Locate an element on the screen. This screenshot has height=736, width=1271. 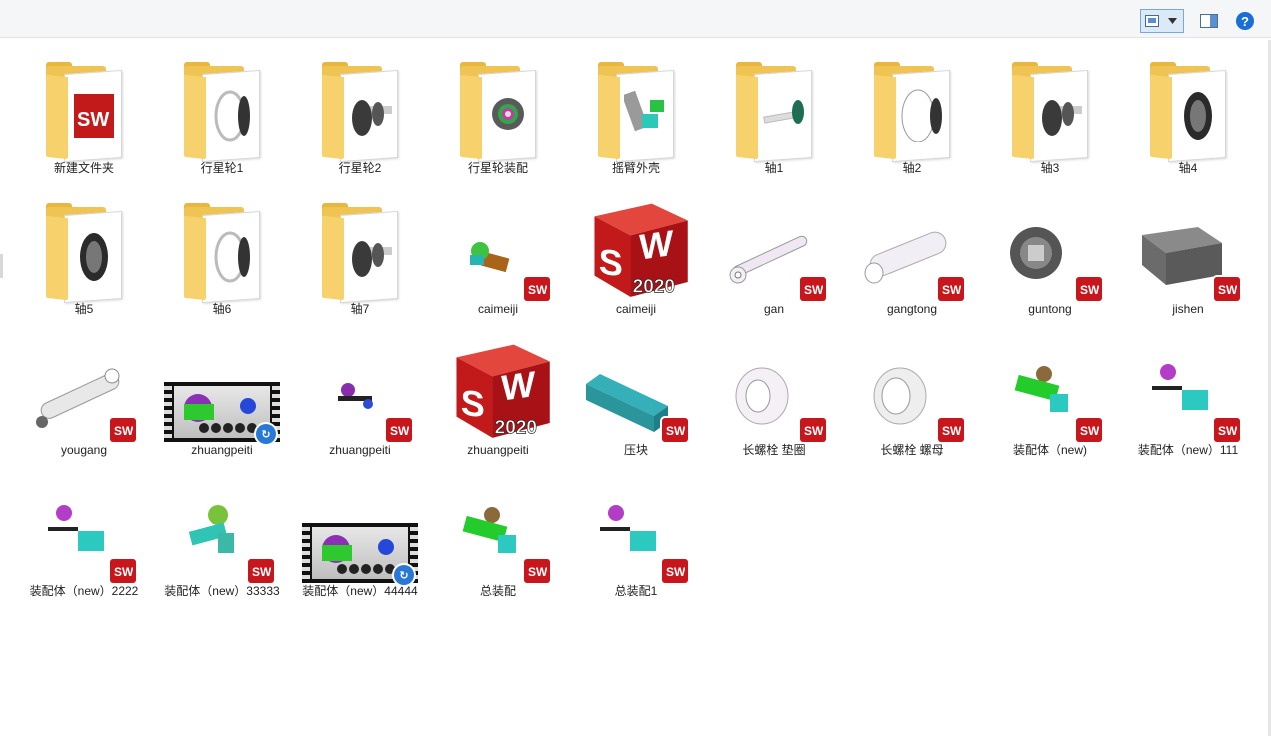
file-item: SW 装配体（new）111 is located at coordinates (1188, 397).